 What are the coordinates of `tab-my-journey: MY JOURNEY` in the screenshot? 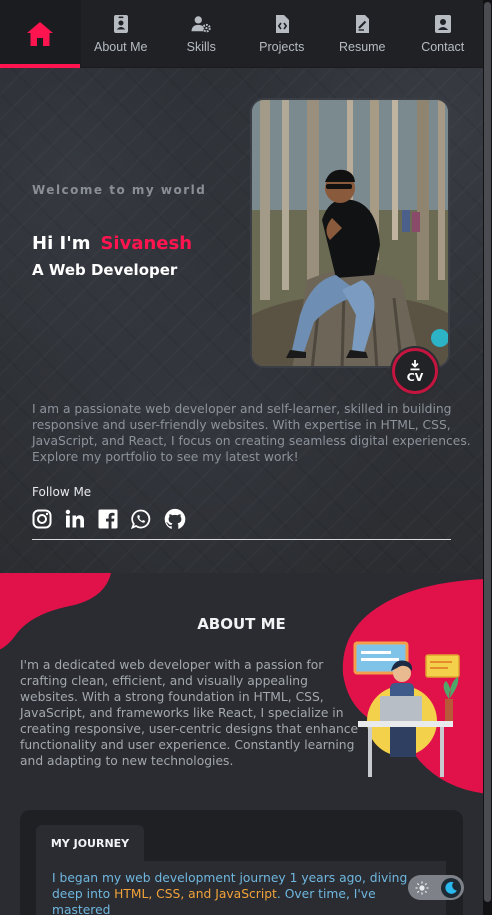 It's located at (90, 843).